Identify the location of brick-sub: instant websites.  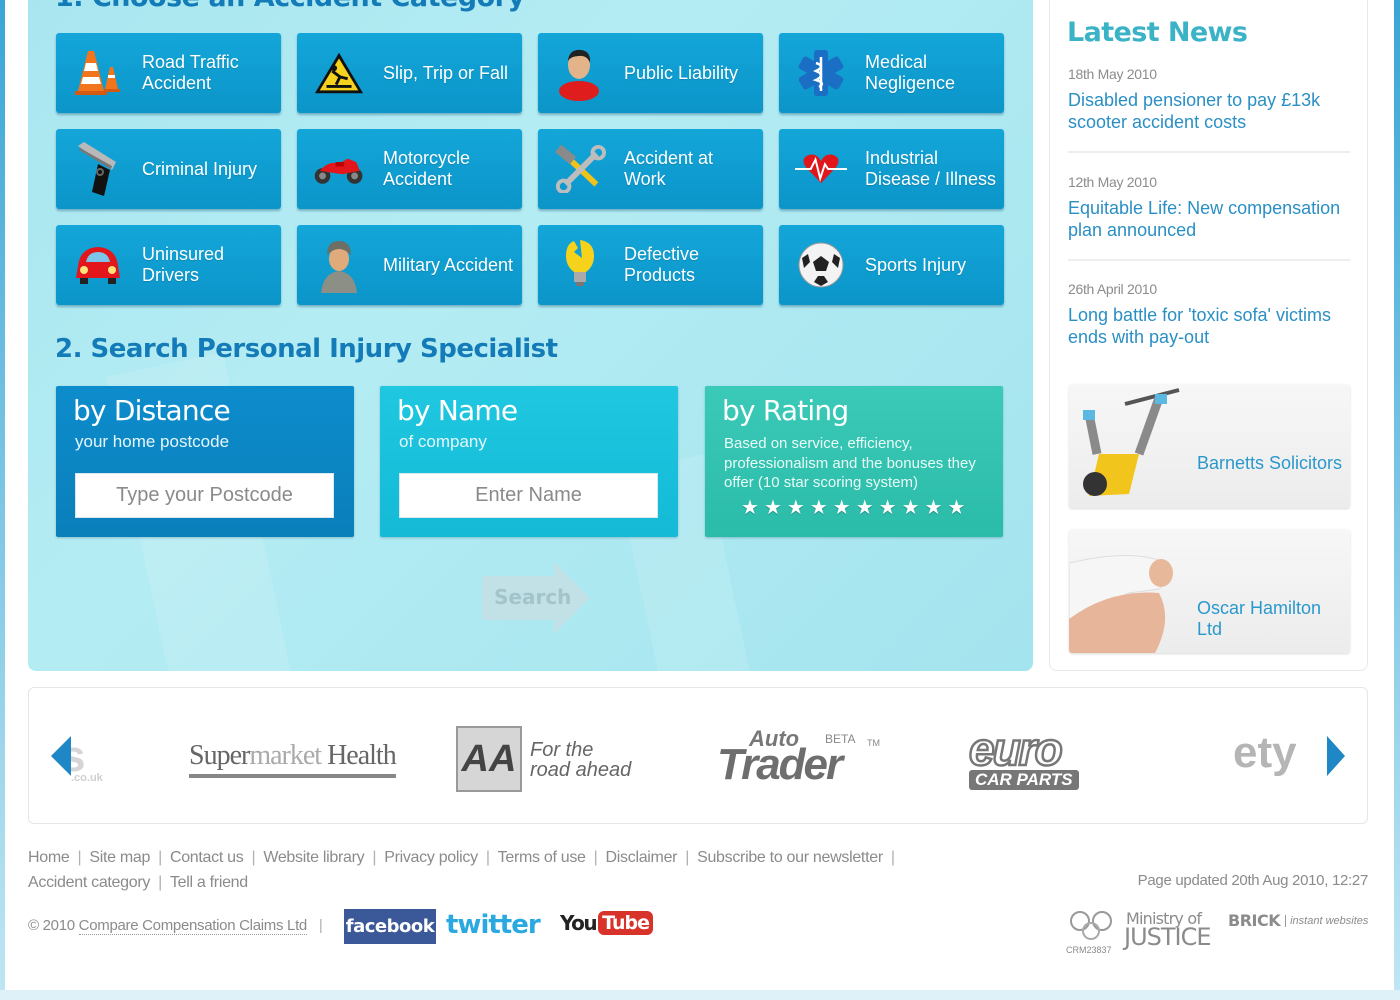
(1326, 920).